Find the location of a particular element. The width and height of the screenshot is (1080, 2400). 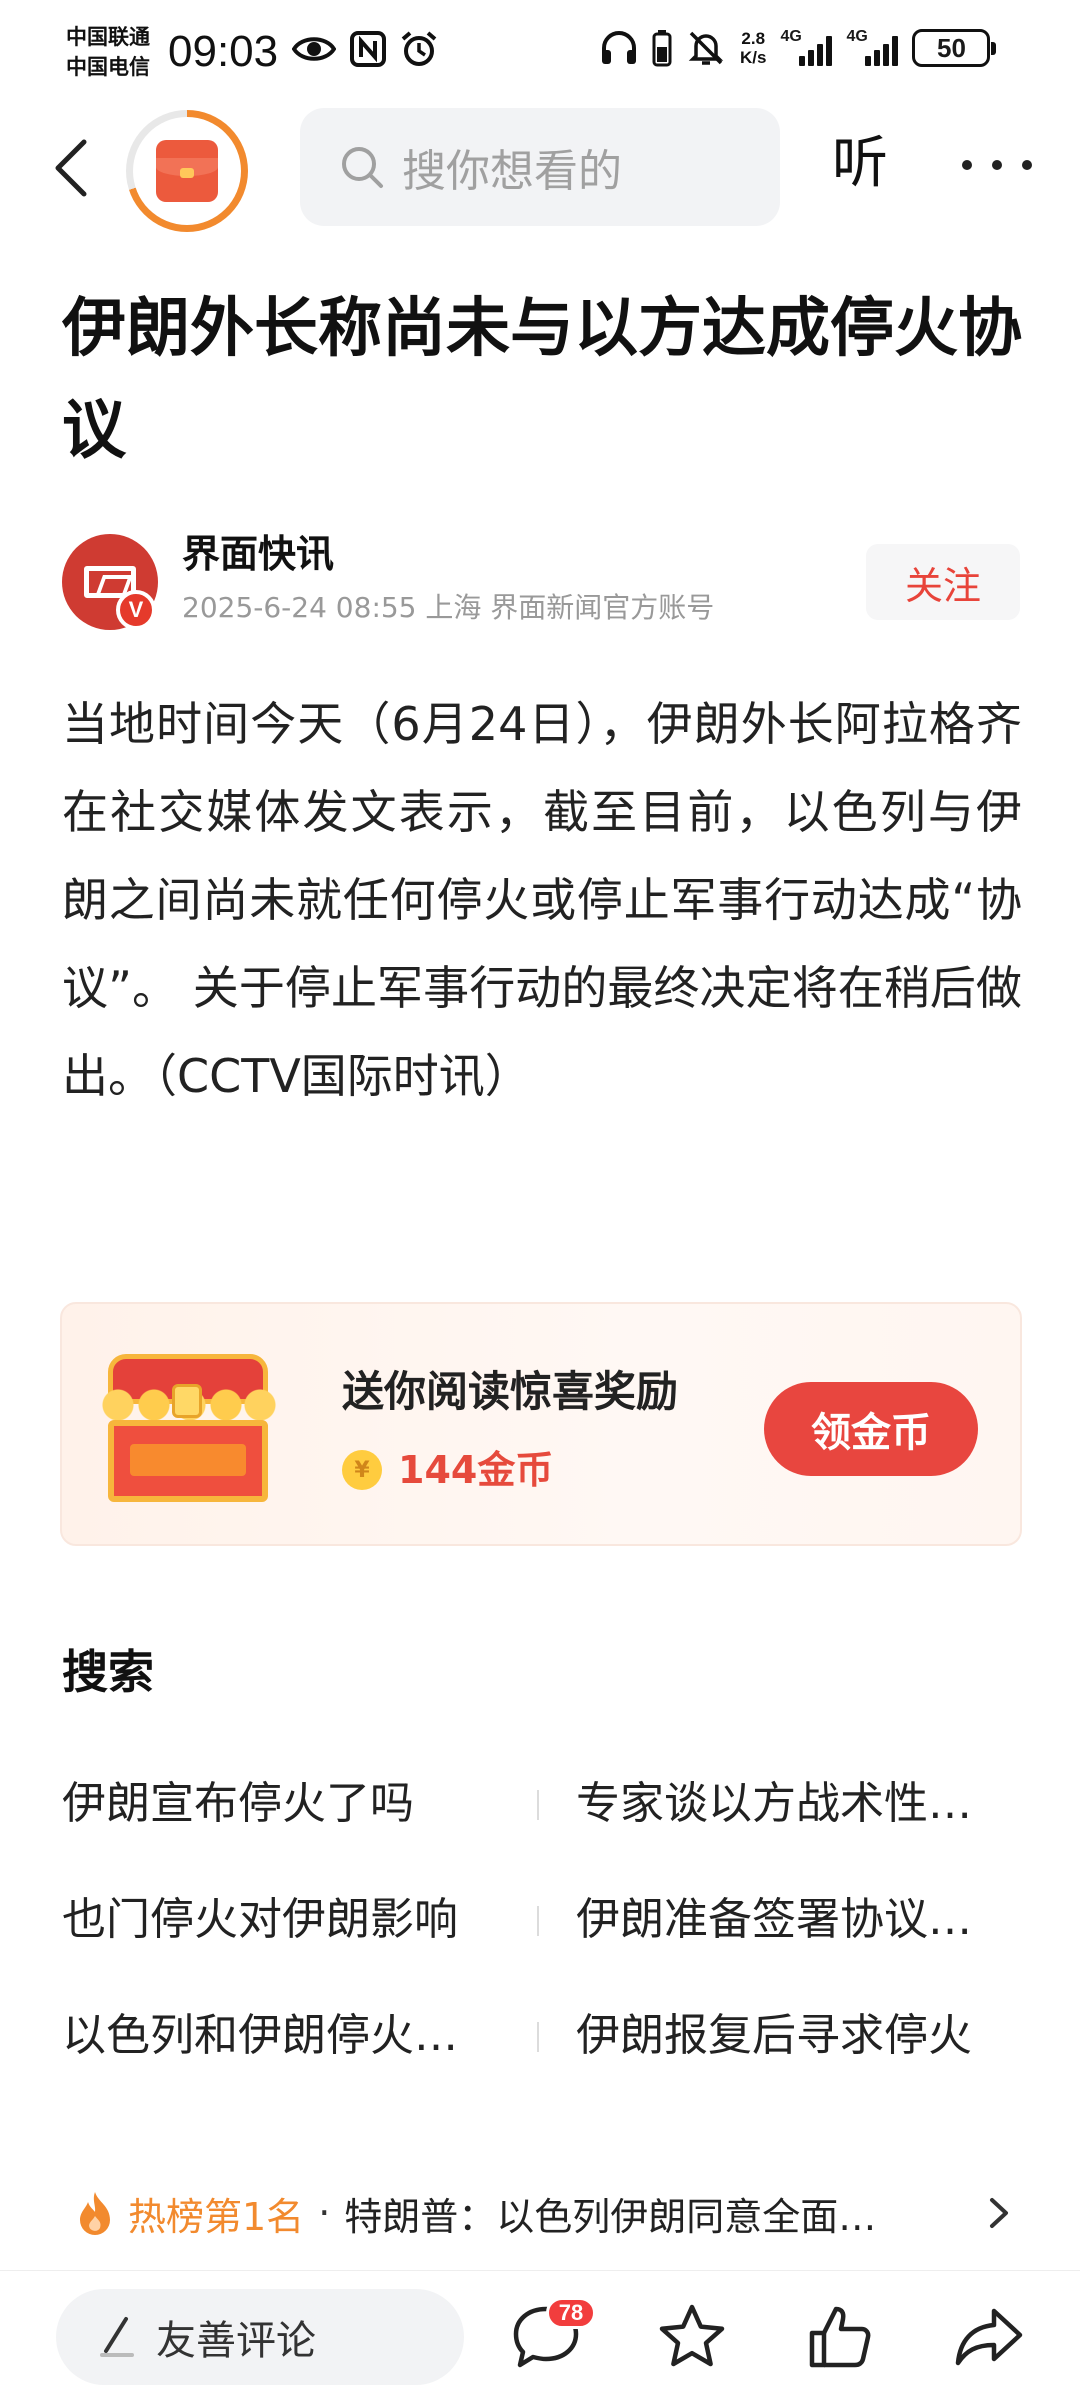

pen-icon is located at coordinates (117, 2337).